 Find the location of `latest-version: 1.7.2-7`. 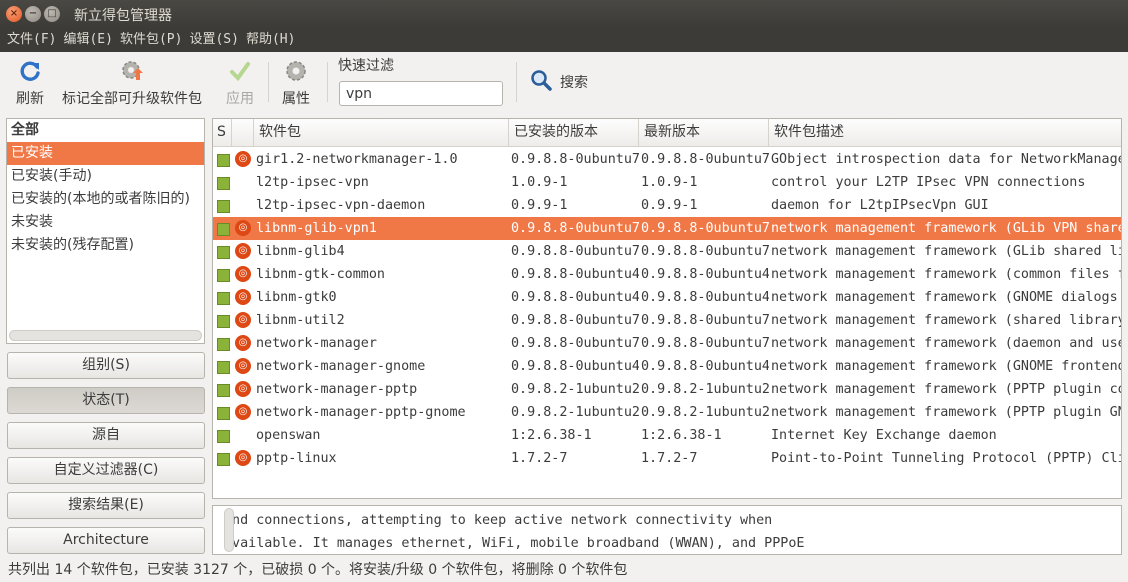

latest-version: 1.7.2-7 is located at coordinates (669, 458).